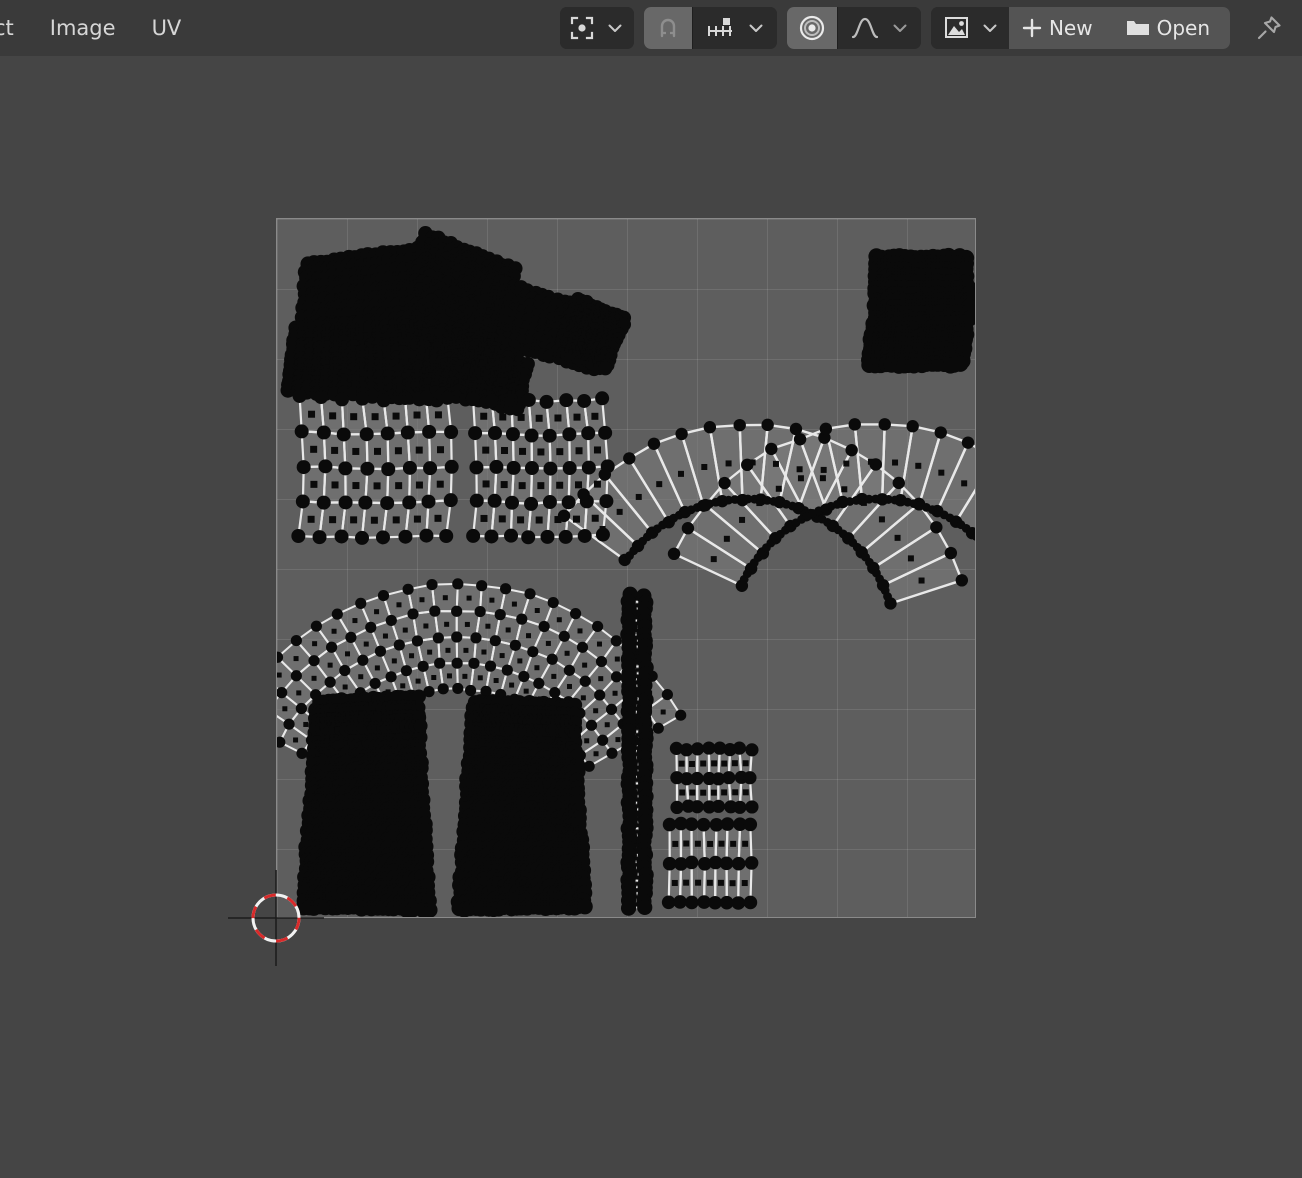 This screenshot has height=1178, width=1302. I want to click on pin-icon, so click(1269, 28).